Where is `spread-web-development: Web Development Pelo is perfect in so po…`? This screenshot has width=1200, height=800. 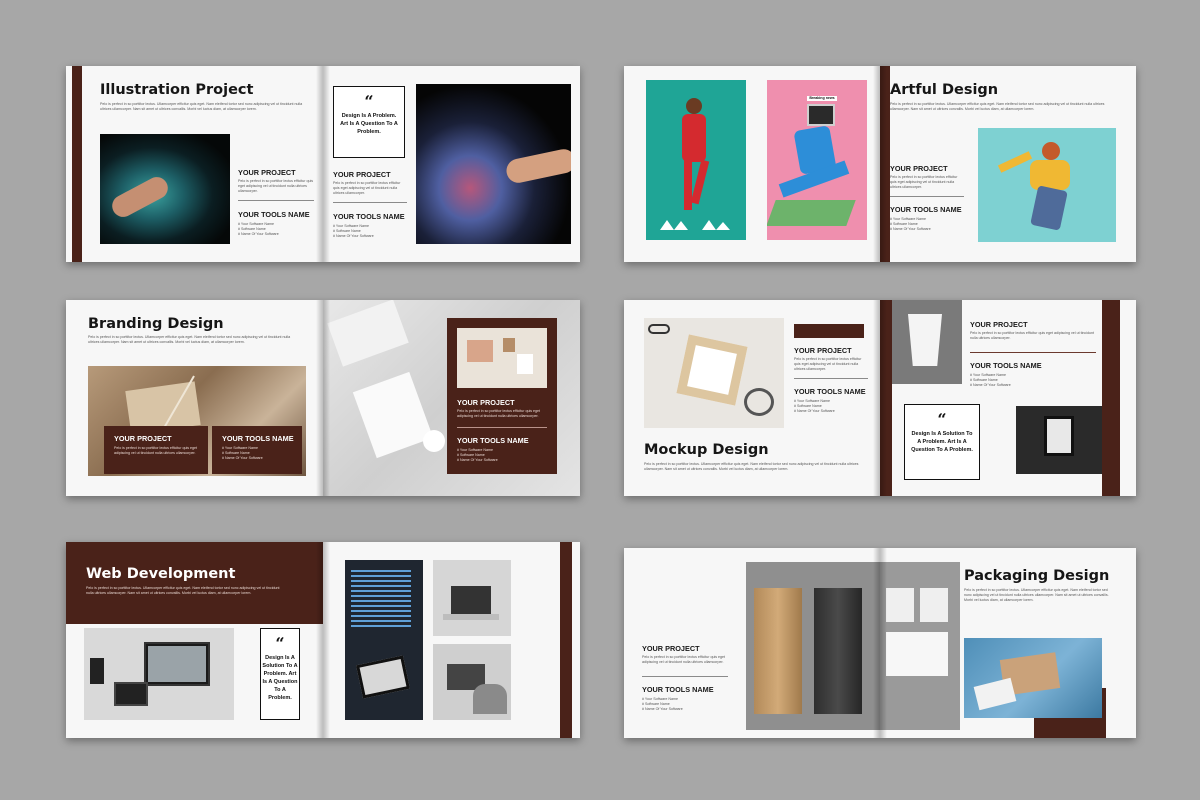
spread-web-development: Web Development Pelo is perfect in so po… is located at coordinates (323, 640).